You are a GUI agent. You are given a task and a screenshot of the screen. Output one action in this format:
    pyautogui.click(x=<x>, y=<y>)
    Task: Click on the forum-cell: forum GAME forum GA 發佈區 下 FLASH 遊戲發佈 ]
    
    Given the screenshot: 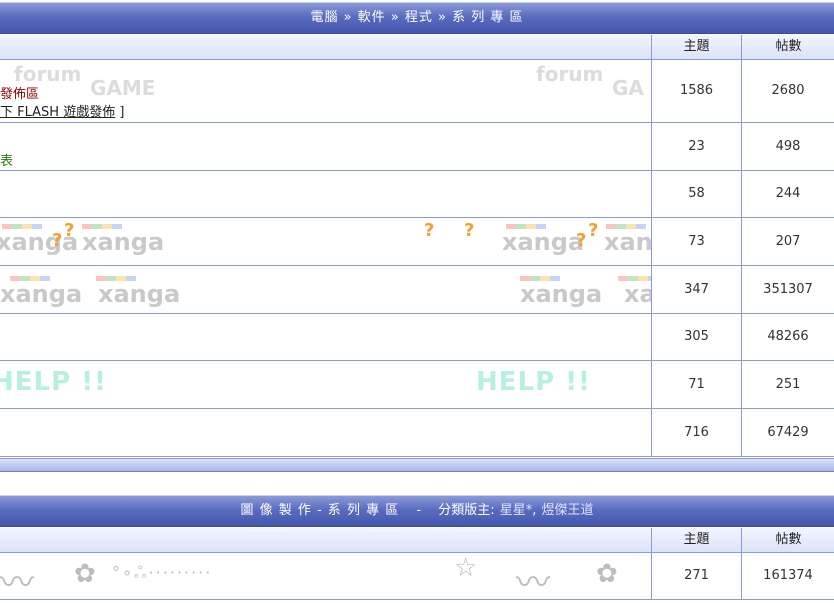 What is the action you would take?
    pyautogui.click(x=326, y=91)
    